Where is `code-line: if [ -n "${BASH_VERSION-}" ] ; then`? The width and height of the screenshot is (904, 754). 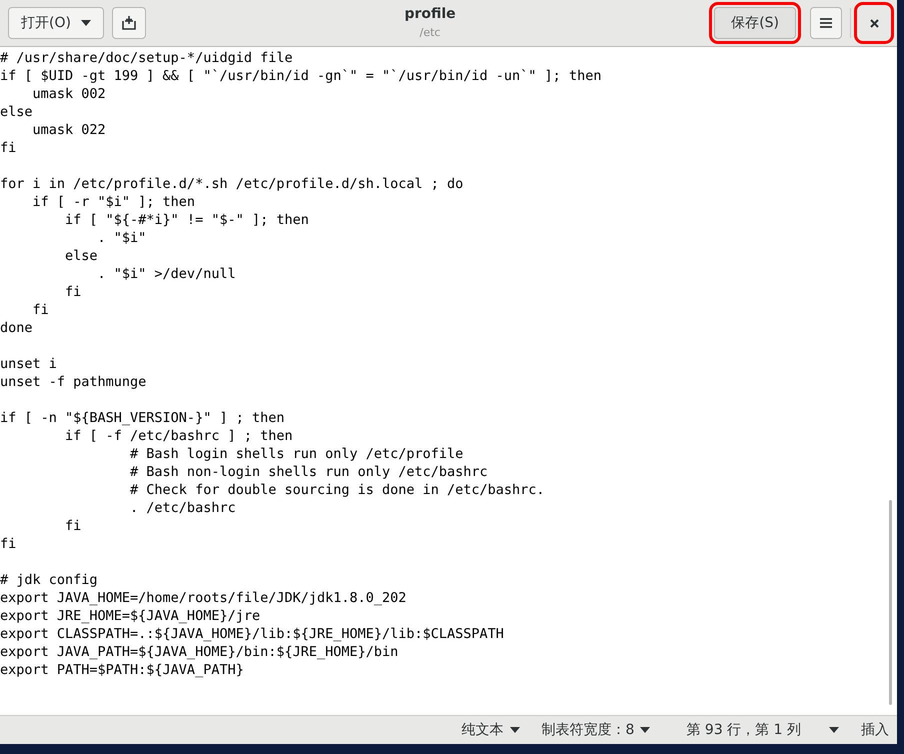 code-line: if [ -n "${BASH_VERSION-}" ] ; then is located at coordinates (142, 418).